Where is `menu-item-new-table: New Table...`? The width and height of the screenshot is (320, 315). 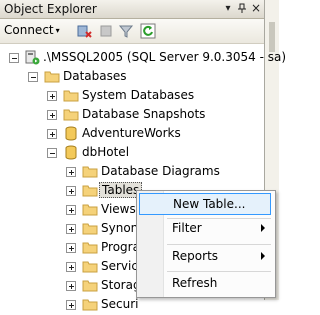
menu-item-new-table: New Table... is located at coordinates (205, 204).